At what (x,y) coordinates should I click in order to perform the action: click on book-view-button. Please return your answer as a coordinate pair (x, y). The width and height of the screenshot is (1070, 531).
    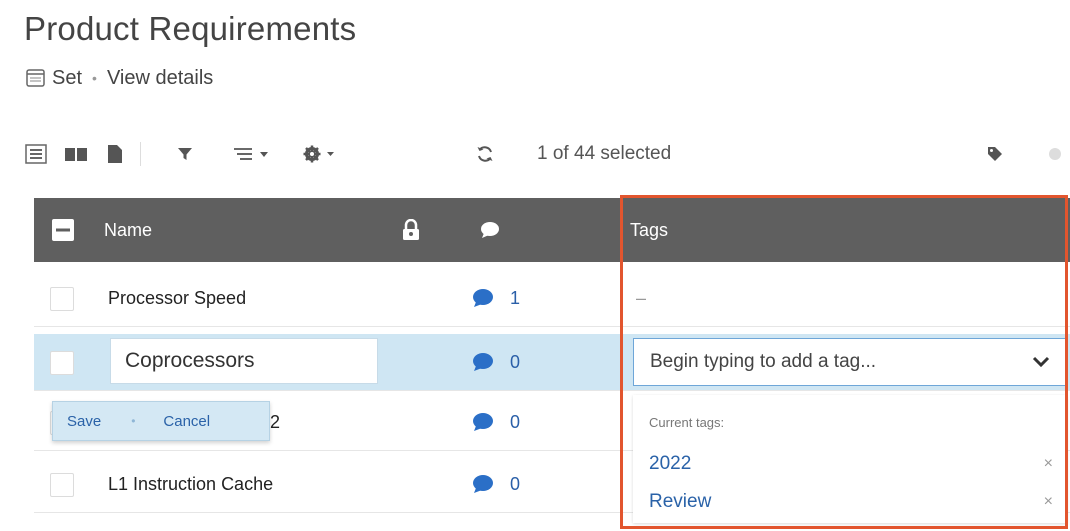
    Looking at the image, I should click on (76, 154).